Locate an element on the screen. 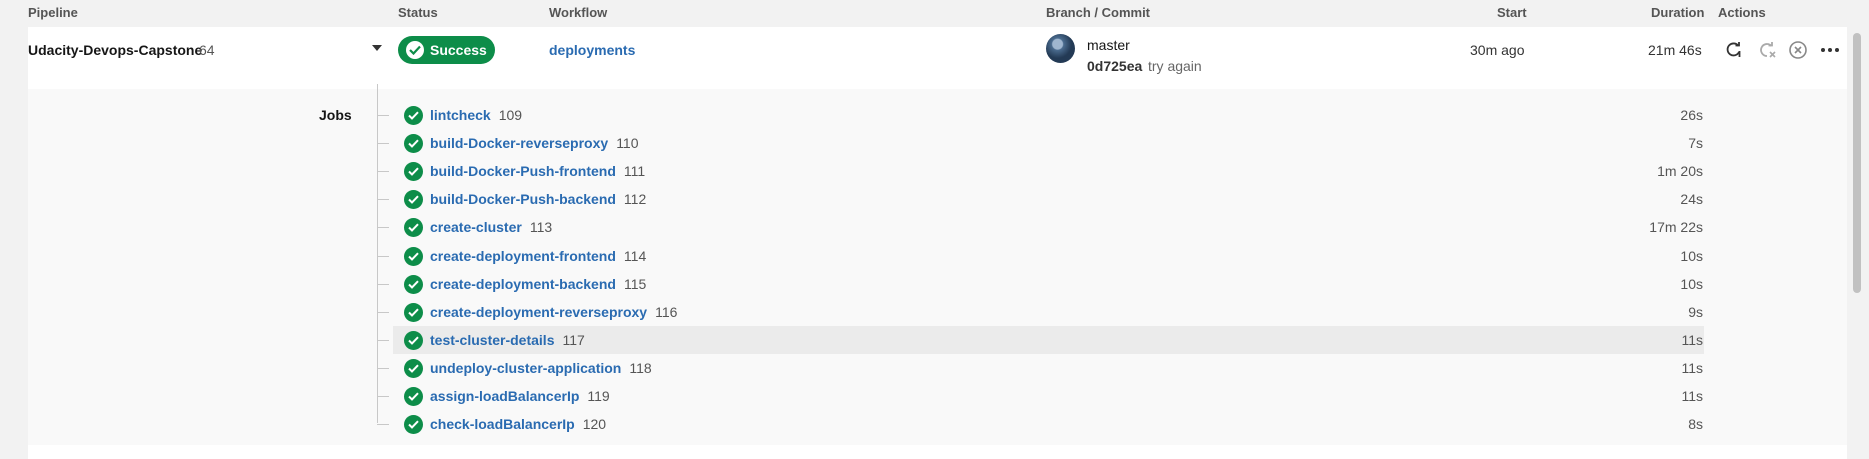 The image size is (1869, 459). job-duration: 26s is located at coordinates (1691, 115).